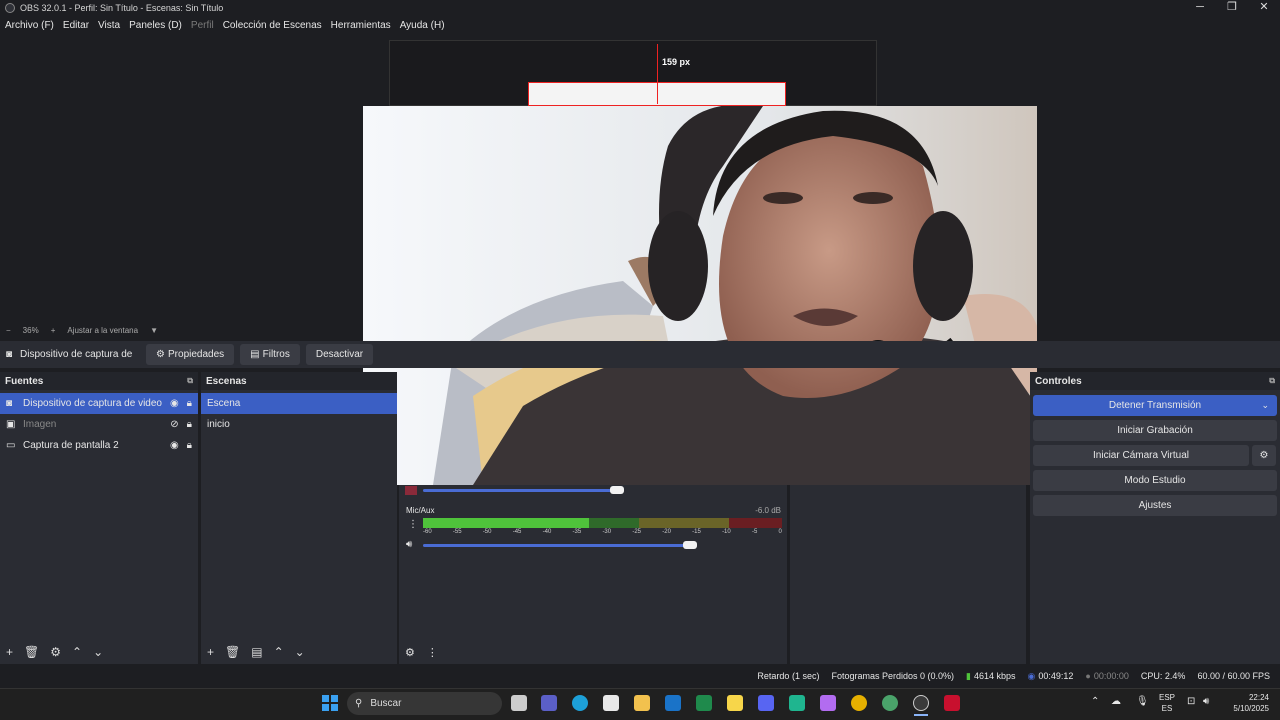 The height and width of the screenshot is (720, 1280). Describe the element at coordinates (99, 403) in the screenshot. I see `source-item-video-capture: ◙ Dispositivo de captura de video ◉ 🔒︎` at that location.